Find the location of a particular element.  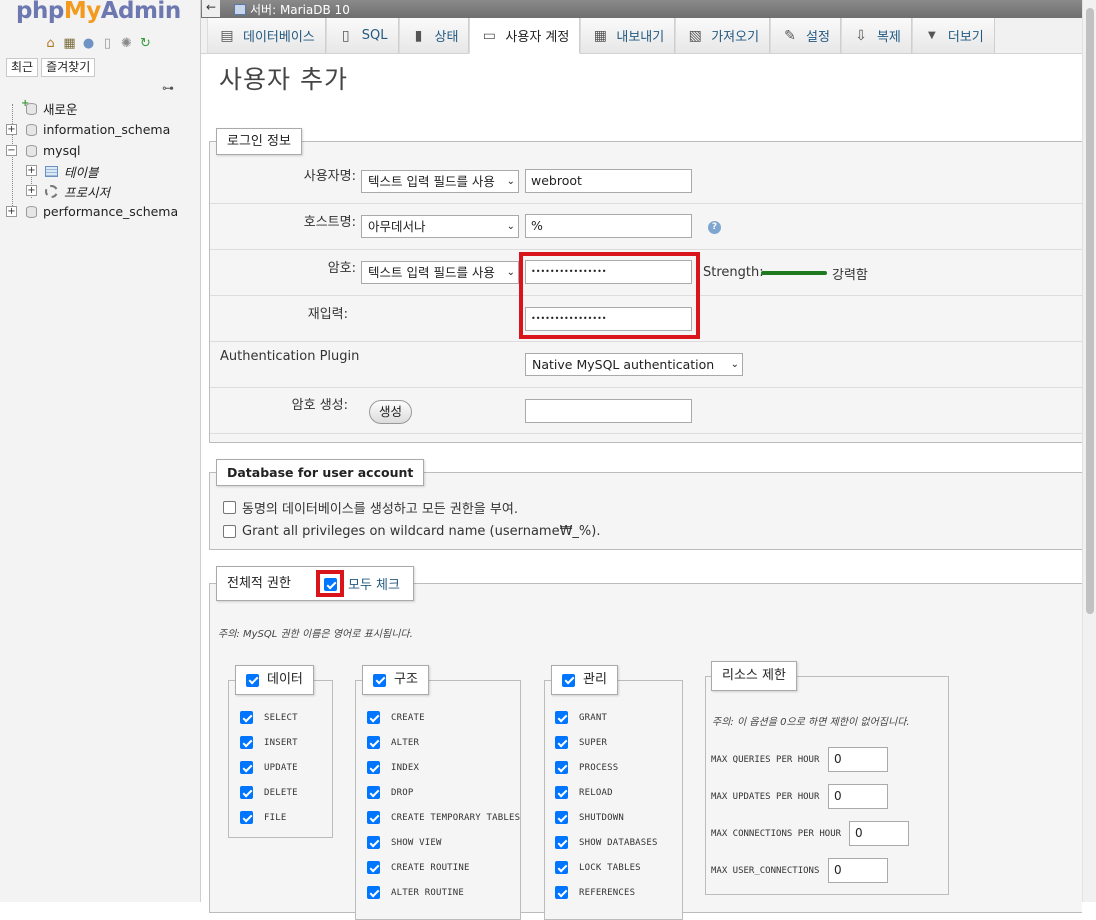

tree-item-new: 새로운 is located at coordinates (100, 108).